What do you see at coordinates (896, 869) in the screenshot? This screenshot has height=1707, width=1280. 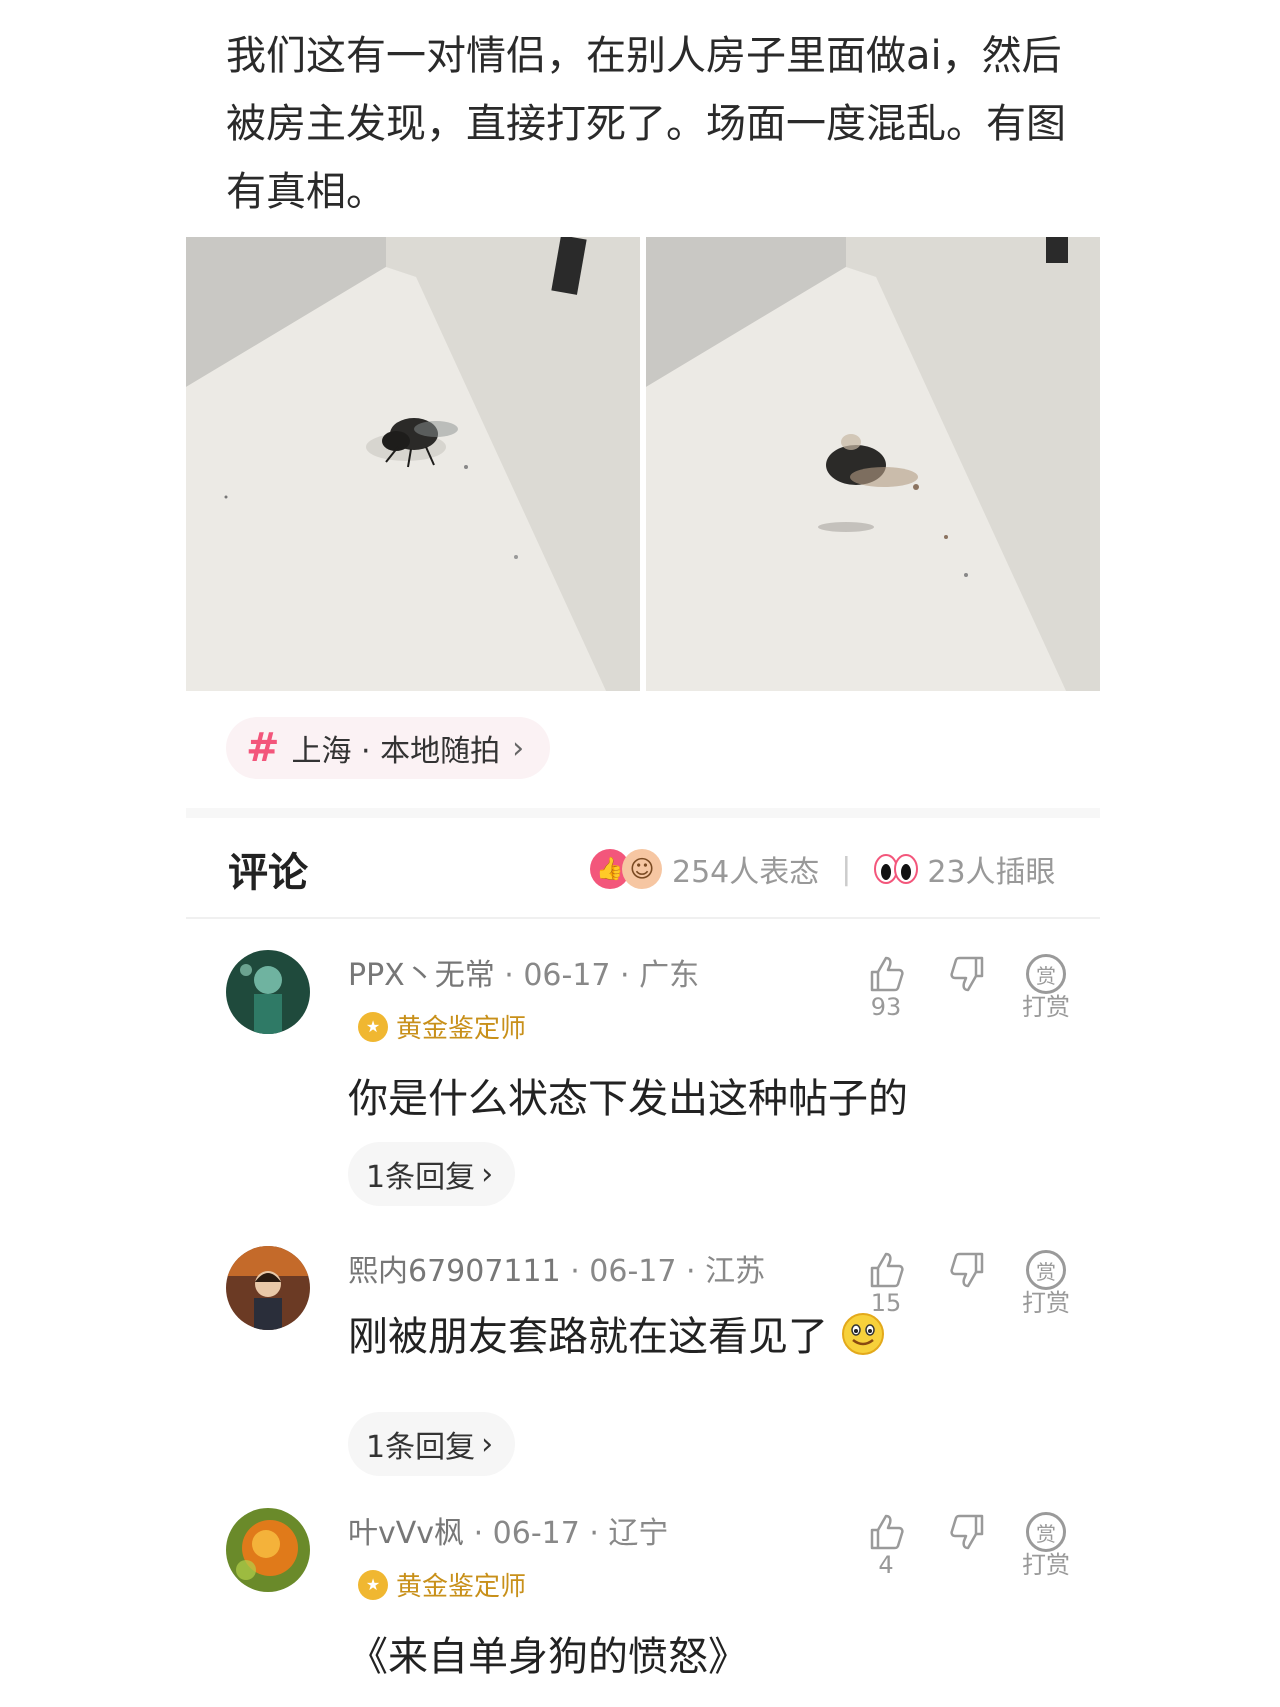 I see `eyes-icon` at bounding box center [896, 869].